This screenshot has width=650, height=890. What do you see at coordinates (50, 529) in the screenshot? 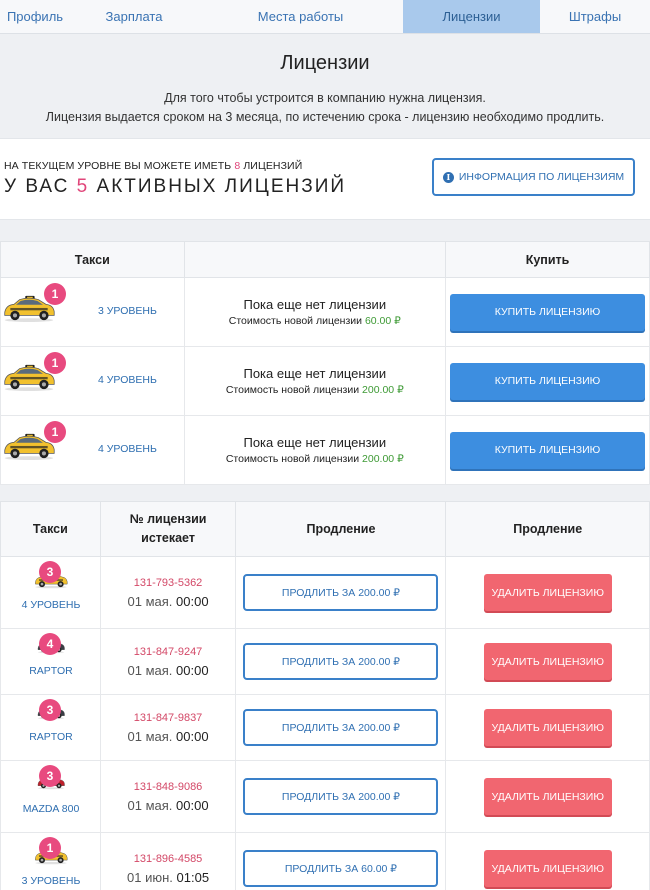
I see `owned-header-taxi: Такси` at bounding box center [50, 529].